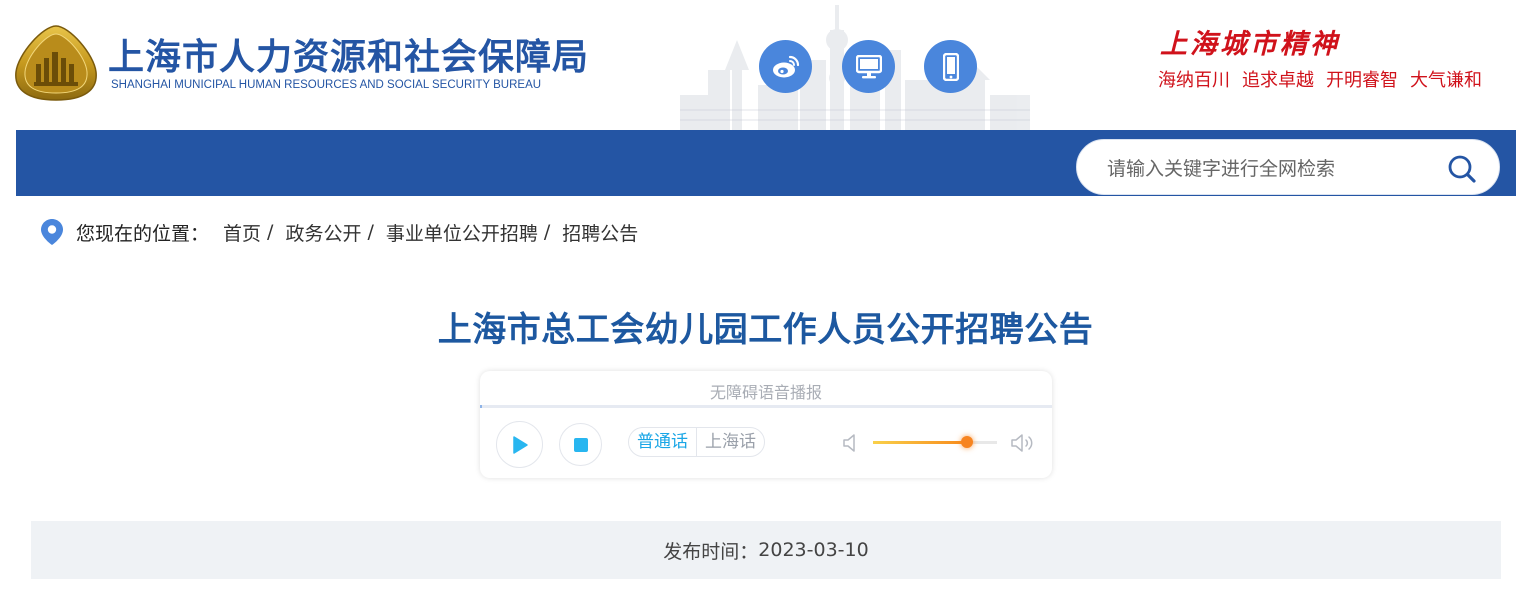 Image resolution: width=1519 pixels, height=598 pixels. I want to click on weibo-icon, so click(785, 66).